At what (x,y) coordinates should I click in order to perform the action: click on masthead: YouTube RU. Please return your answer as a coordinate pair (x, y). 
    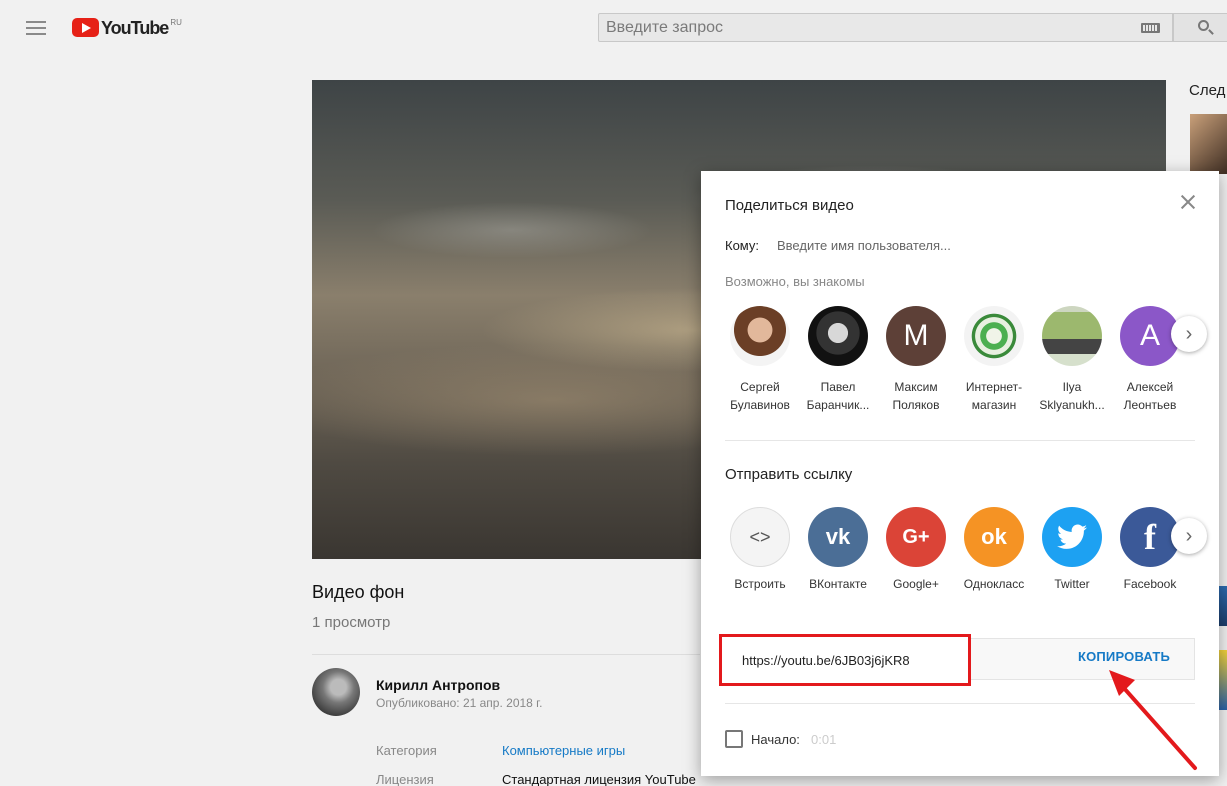
    Looking at the image, I should click on (613, 28).